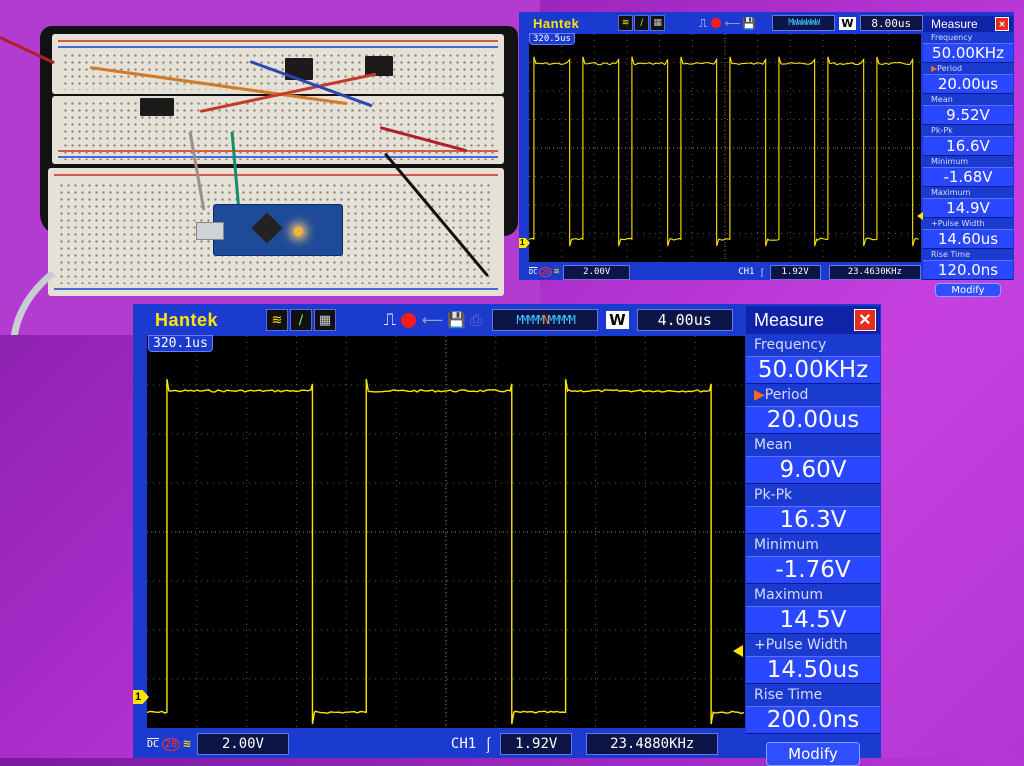  Describe the element at coordinates (278, 64) in the screenshot. I see `breadboard-top` at that location.